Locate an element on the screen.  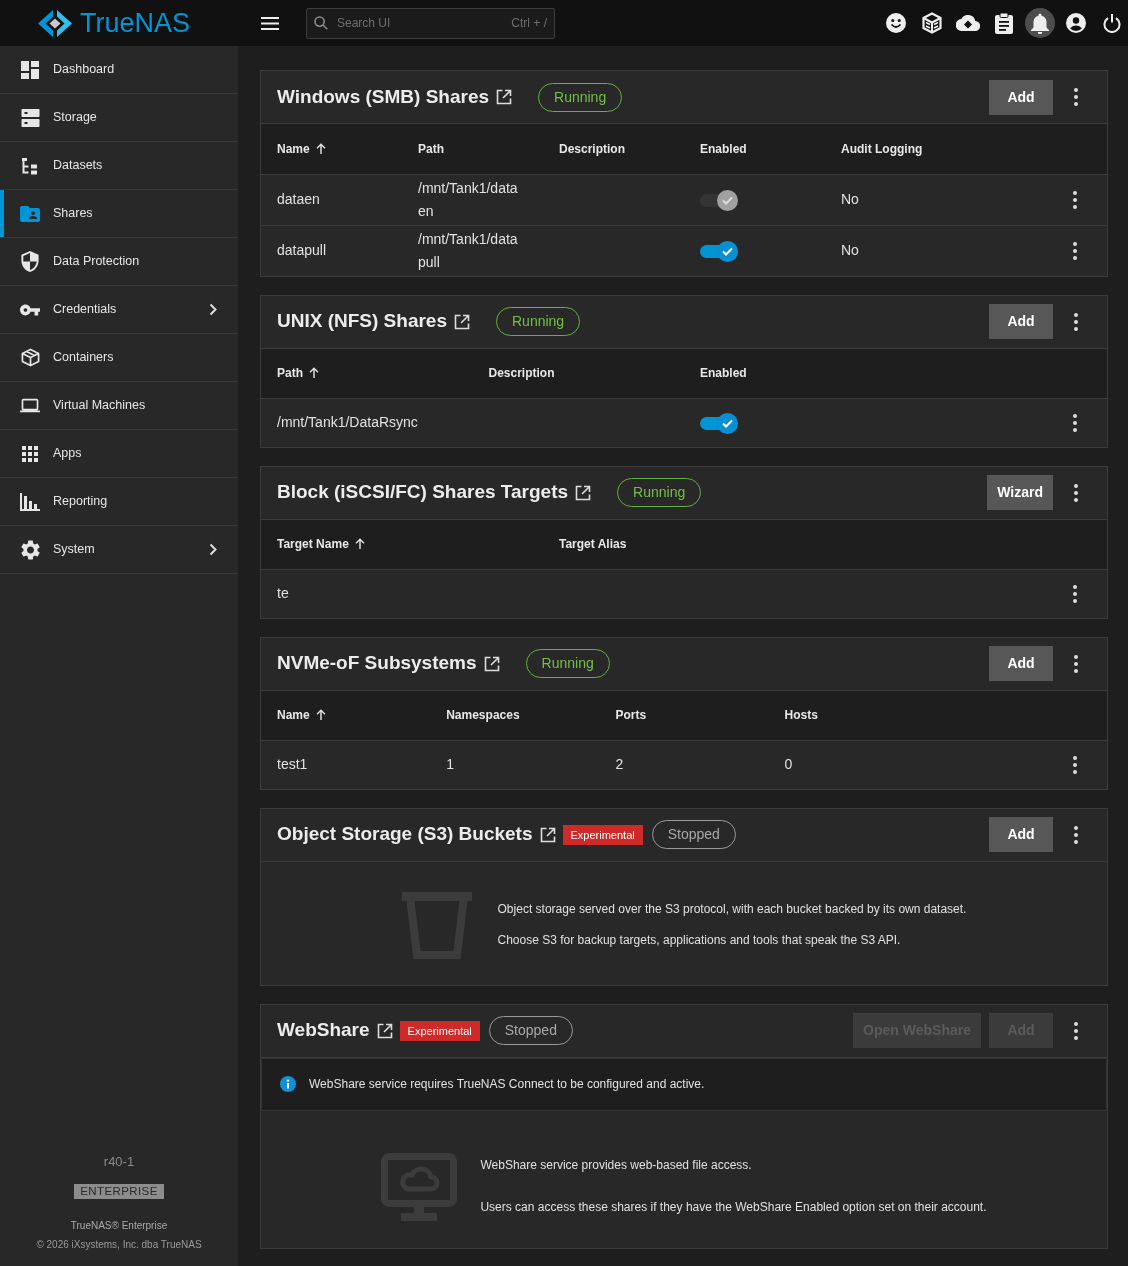
table-cell: 1 is located at coordinates (515, 764).